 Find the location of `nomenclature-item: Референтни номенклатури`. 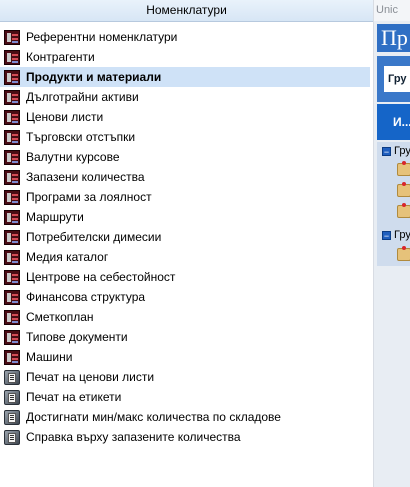

nomenclature-item: Референтни номенклатури is located at coordinates (186, 37).